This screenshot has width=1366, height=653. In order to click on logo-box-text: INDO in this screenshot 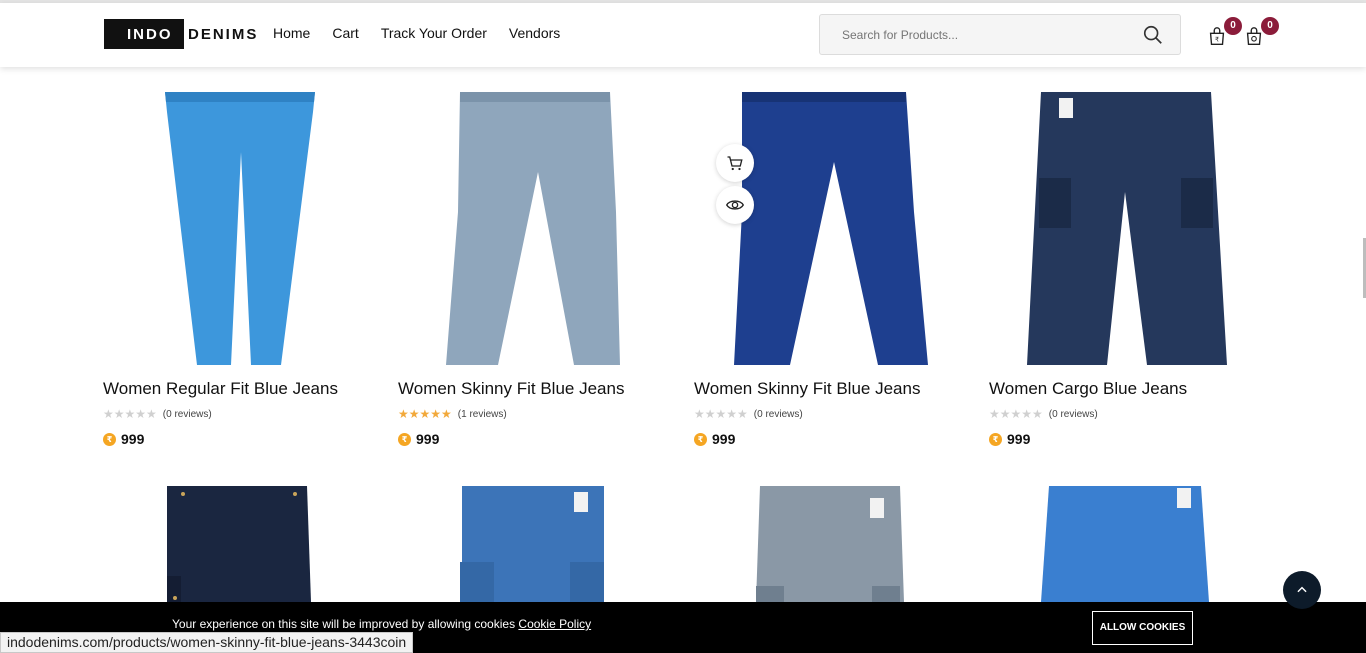, I will do `click(144, 34)`.